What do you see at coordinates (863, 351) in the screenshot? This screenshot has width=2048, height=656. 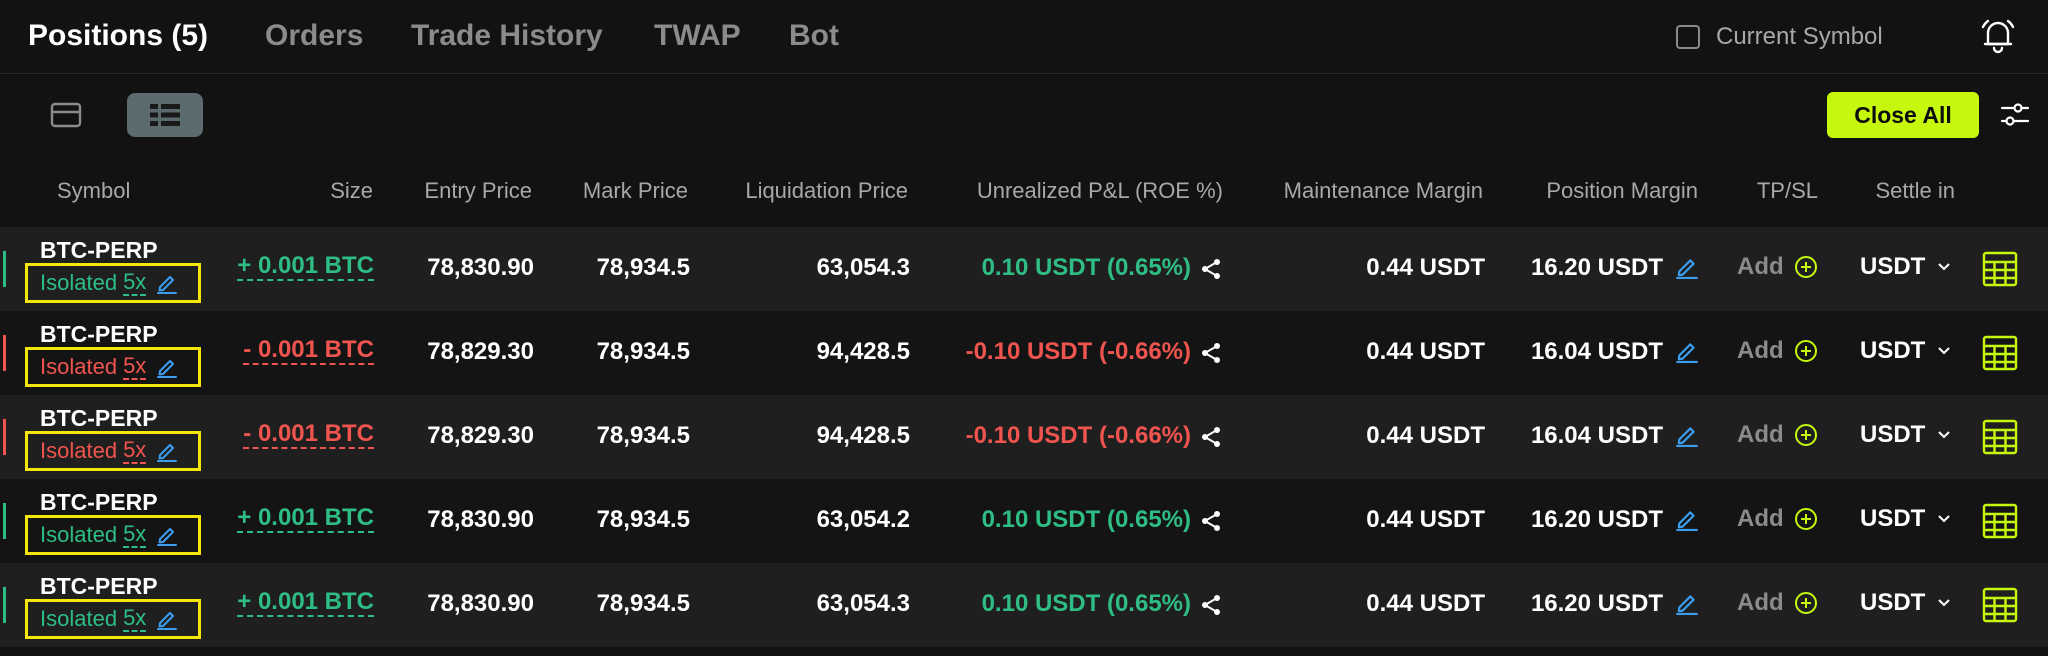 I see `liquidation-price: 94,428.5` at bounding box center [863, 351].